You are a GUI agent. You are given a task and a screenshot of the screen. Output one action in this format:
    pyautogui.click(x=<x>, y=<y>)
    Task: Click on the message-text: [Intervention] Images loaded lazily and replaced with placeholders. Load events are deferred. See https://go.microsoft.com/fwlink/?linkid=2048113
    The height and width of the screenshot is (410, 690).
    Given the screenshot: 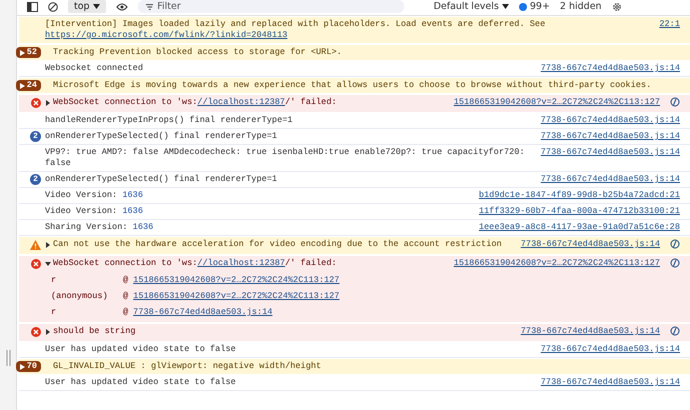 What is the action you would take?
    pyautogui.click(x=295, y=30)
    